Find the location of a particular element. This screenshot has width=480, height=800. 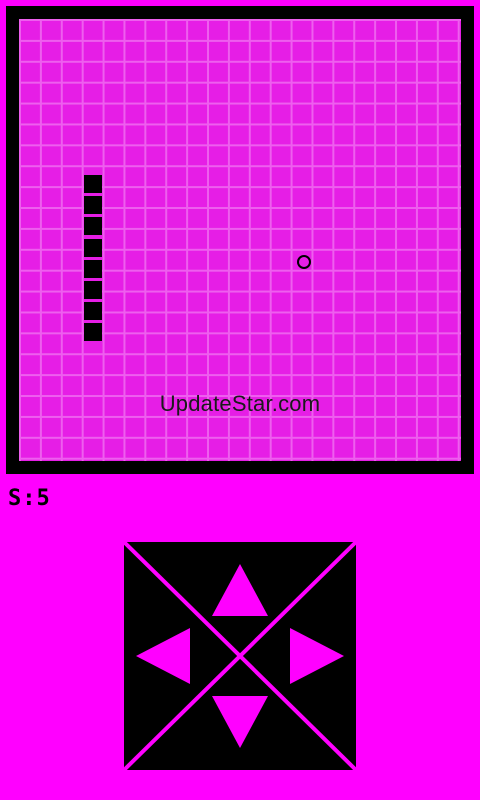

score-display: S:5 is located at coordinates (29, 498).